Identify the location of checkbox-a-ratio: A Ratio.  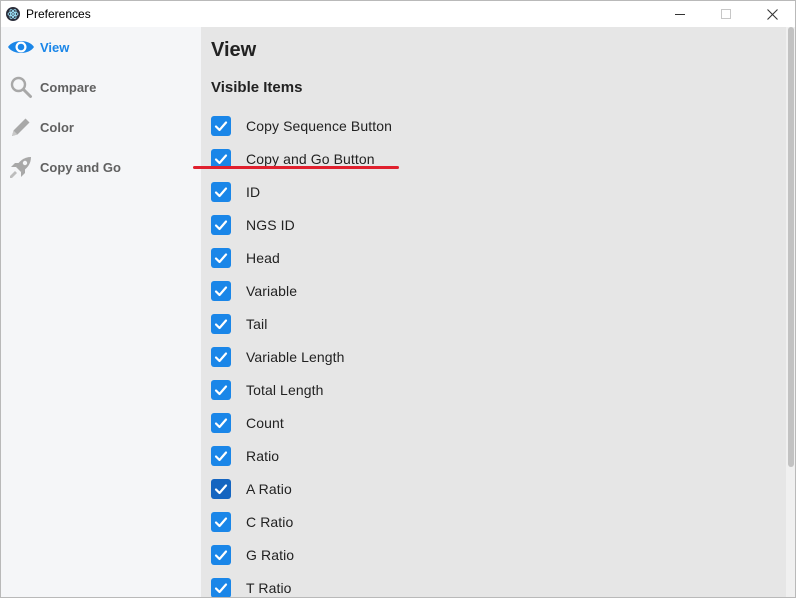
(301, 488).